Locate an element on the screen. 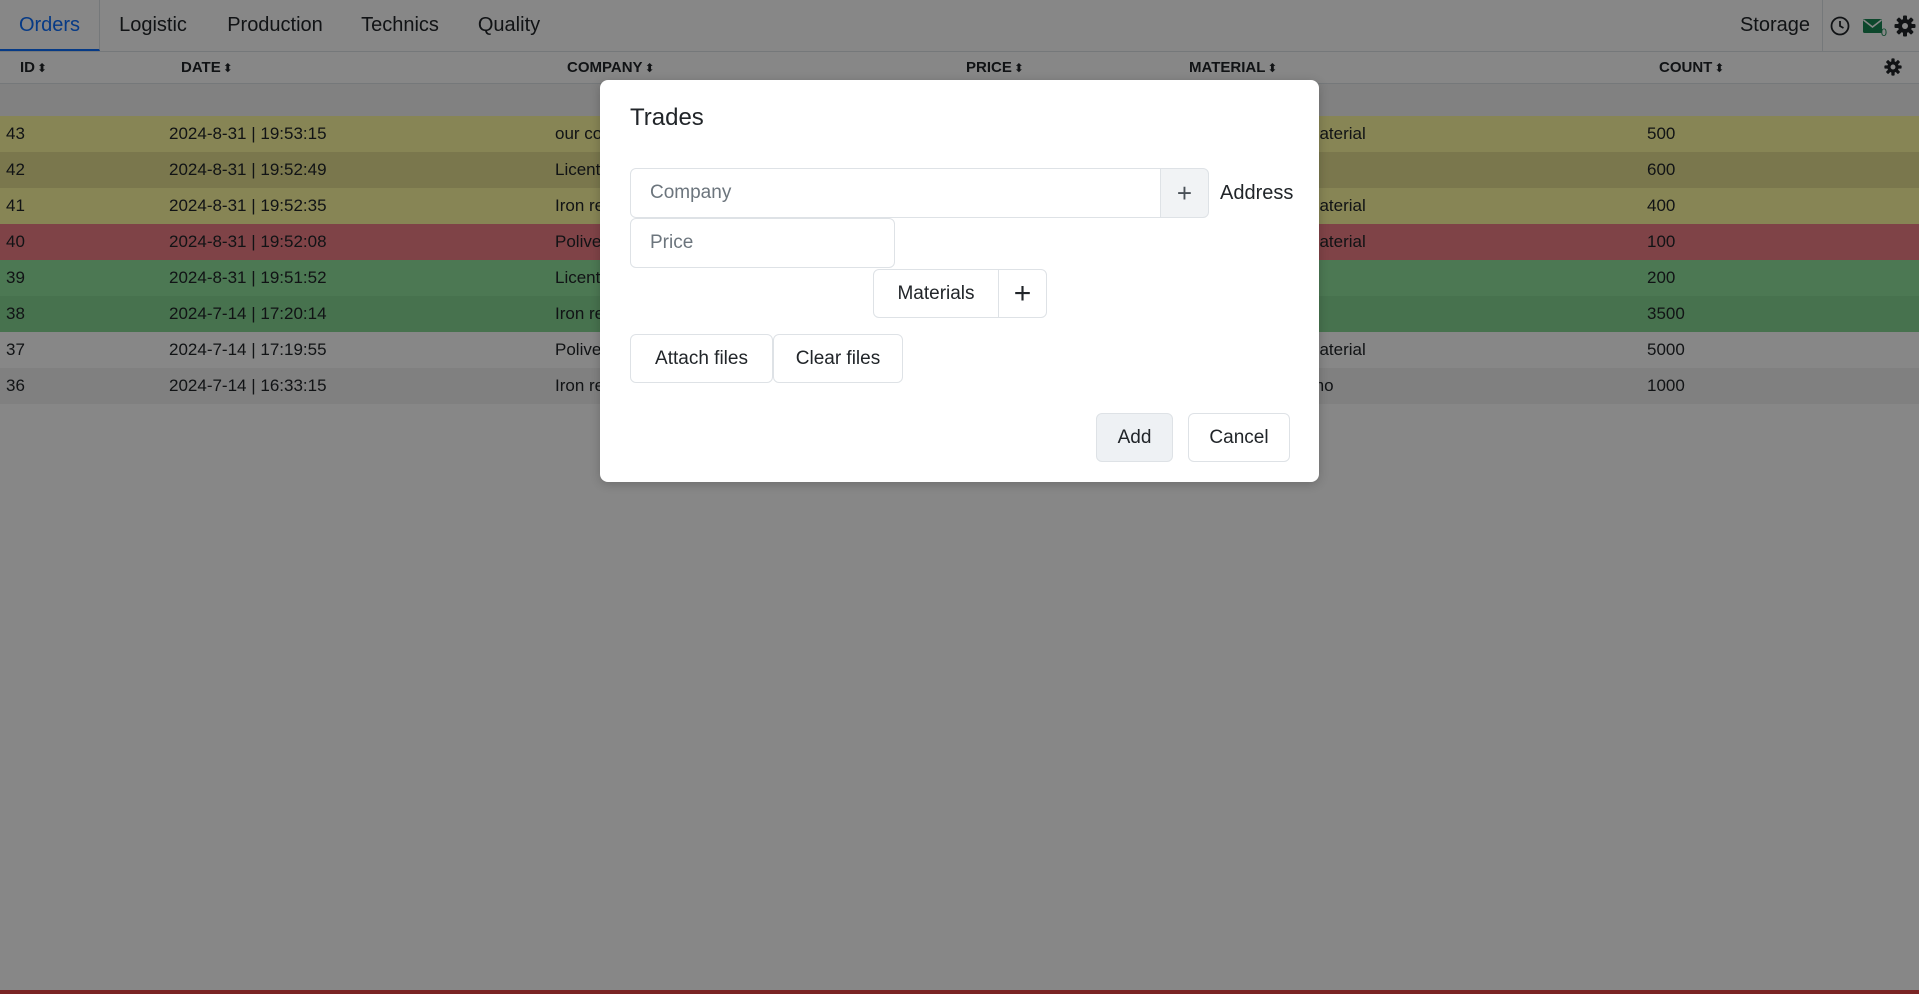 Image resolution: width=1919 pixels, height=994 pixels. company-input: Company is located at coordinates (895, 193).